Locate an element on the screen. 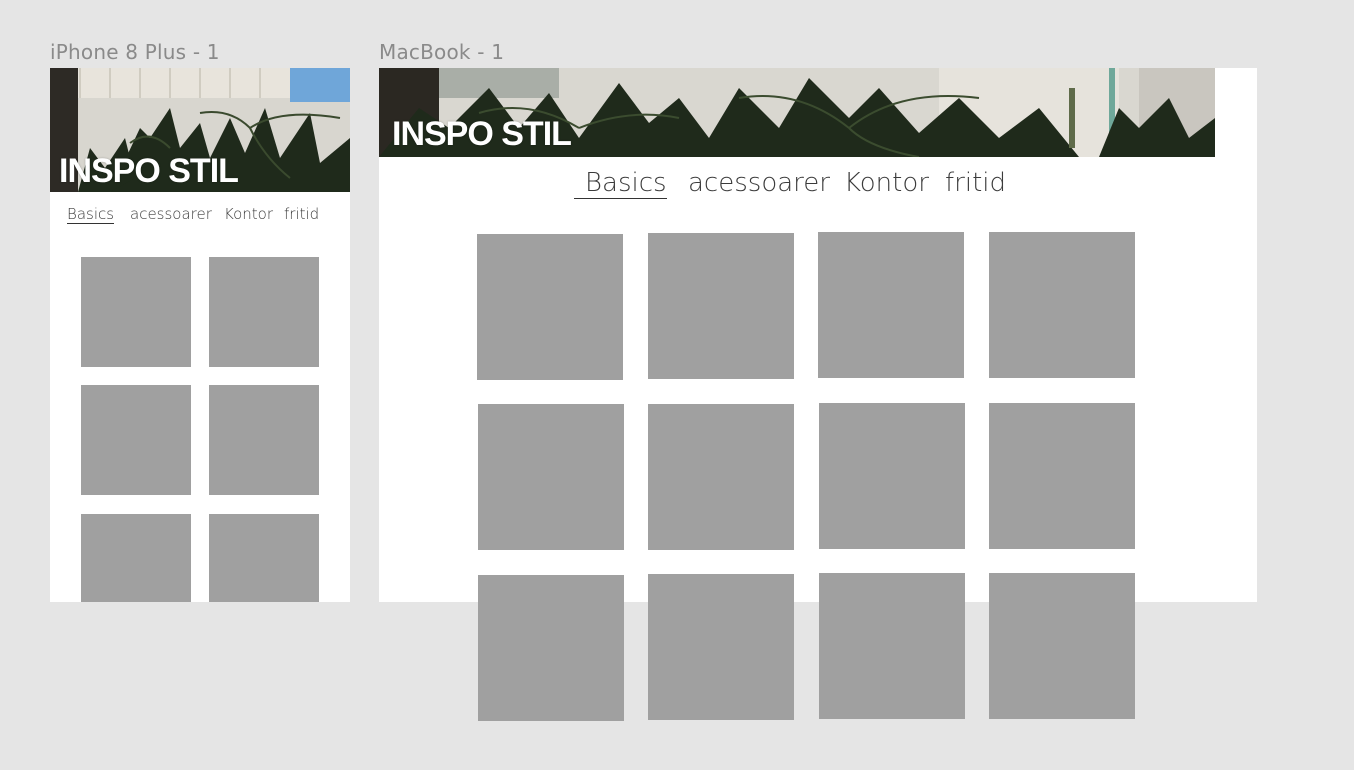  iphone-frame-label: iPhone 8 Plus - 1 is located at coordinates (135, 52).